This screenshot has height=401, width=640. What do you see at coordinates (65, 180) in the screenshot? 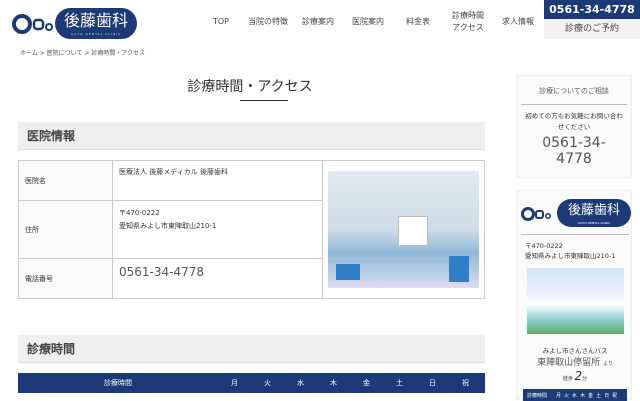
I see `row-label: 医院名` at bounding box center [65, 180].